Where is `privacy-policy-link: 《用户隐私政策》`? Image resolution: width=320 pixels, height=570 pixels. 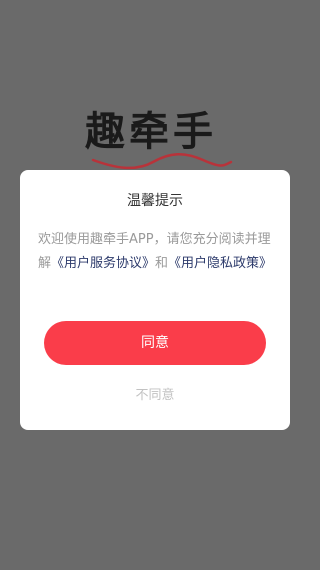 privacy-policy-link: 《用户隐私政策》 is located at coordinates (220, 263).